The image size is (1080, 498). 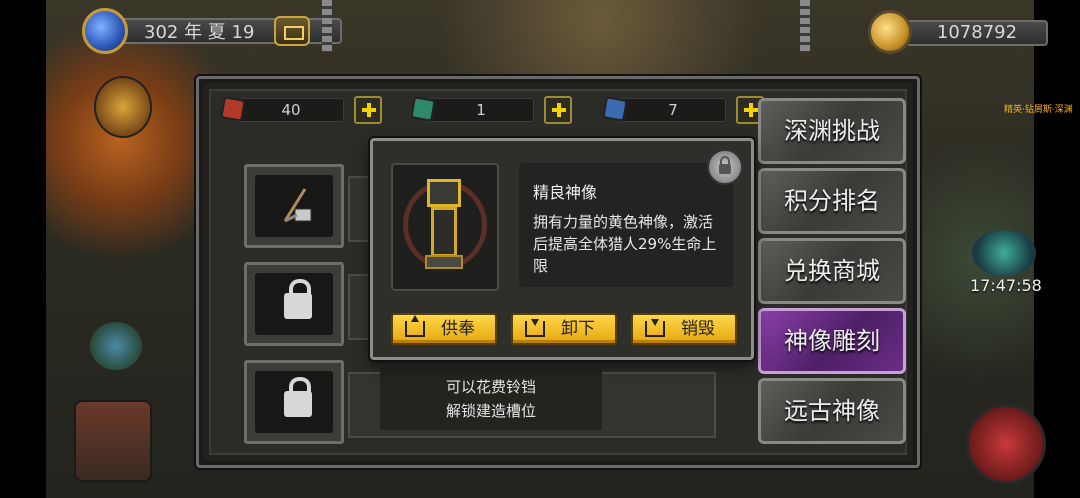 I want to click on unlock-slot-hint: 可以花费铃铛 解锁建造槽位, so click(x=491, y=399).